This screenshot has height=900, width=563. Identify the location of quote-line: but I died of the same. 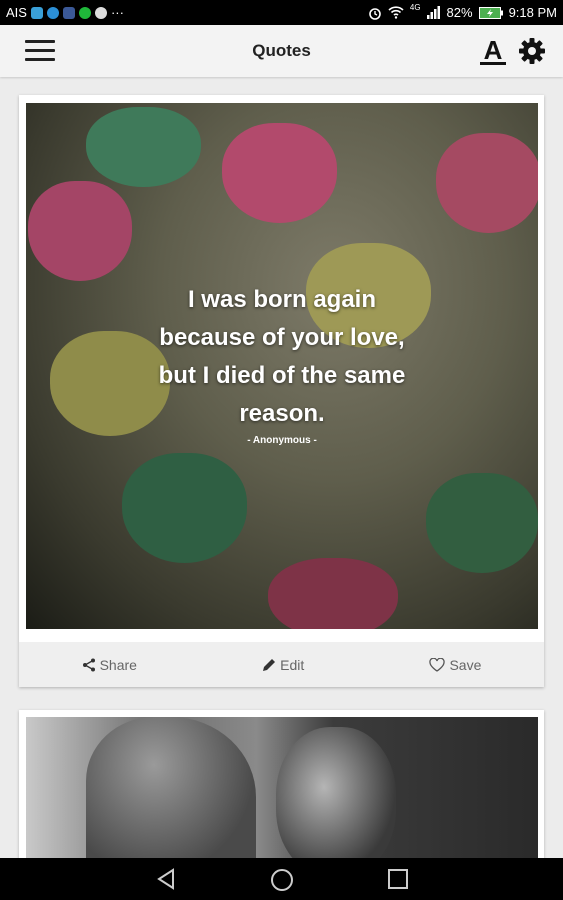
(282, 375).